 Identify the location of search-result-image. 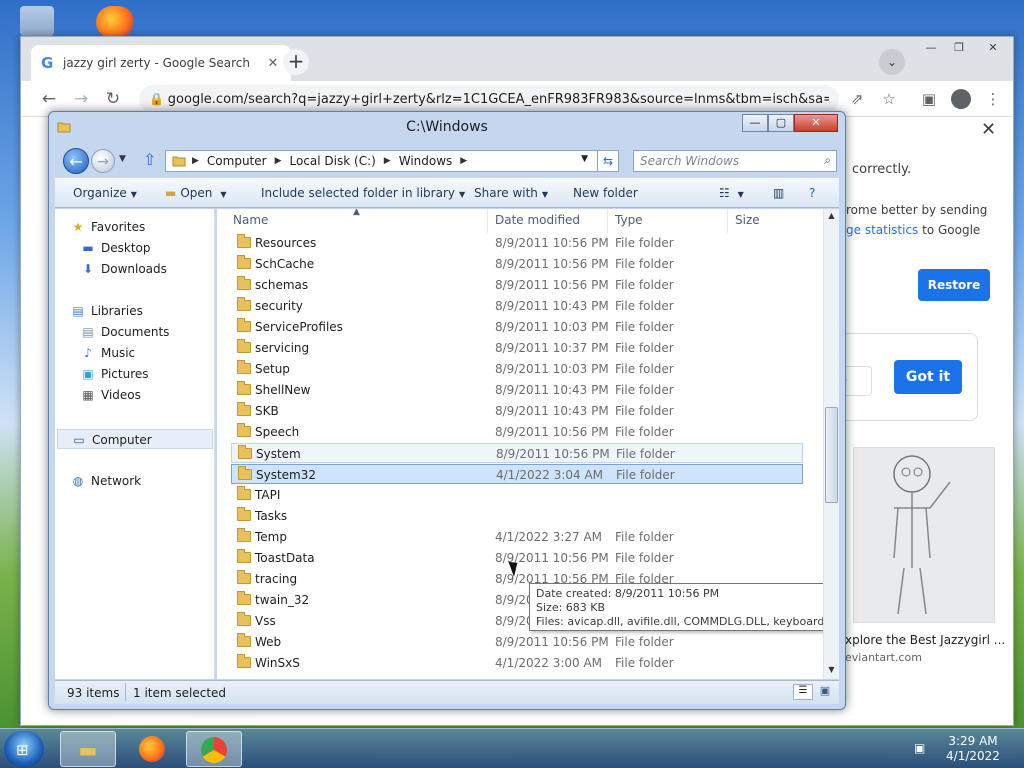
(924, 535).